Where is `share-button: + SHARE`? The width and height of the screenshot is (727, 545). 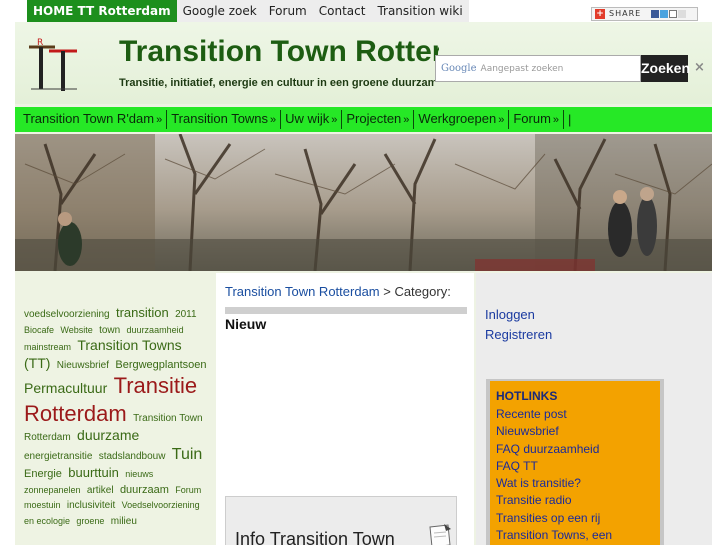
share-button: + SHARE is located at coordinates (644, 14).